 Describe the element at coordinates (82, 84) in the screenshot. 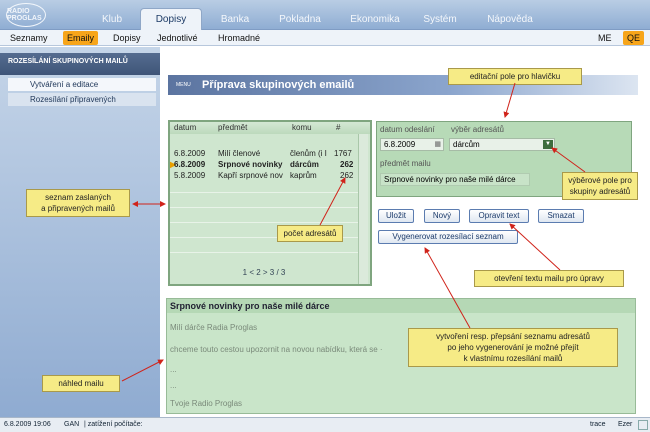

I see `sidebar-item-vytvareni: Vytváření a editace` at that location.